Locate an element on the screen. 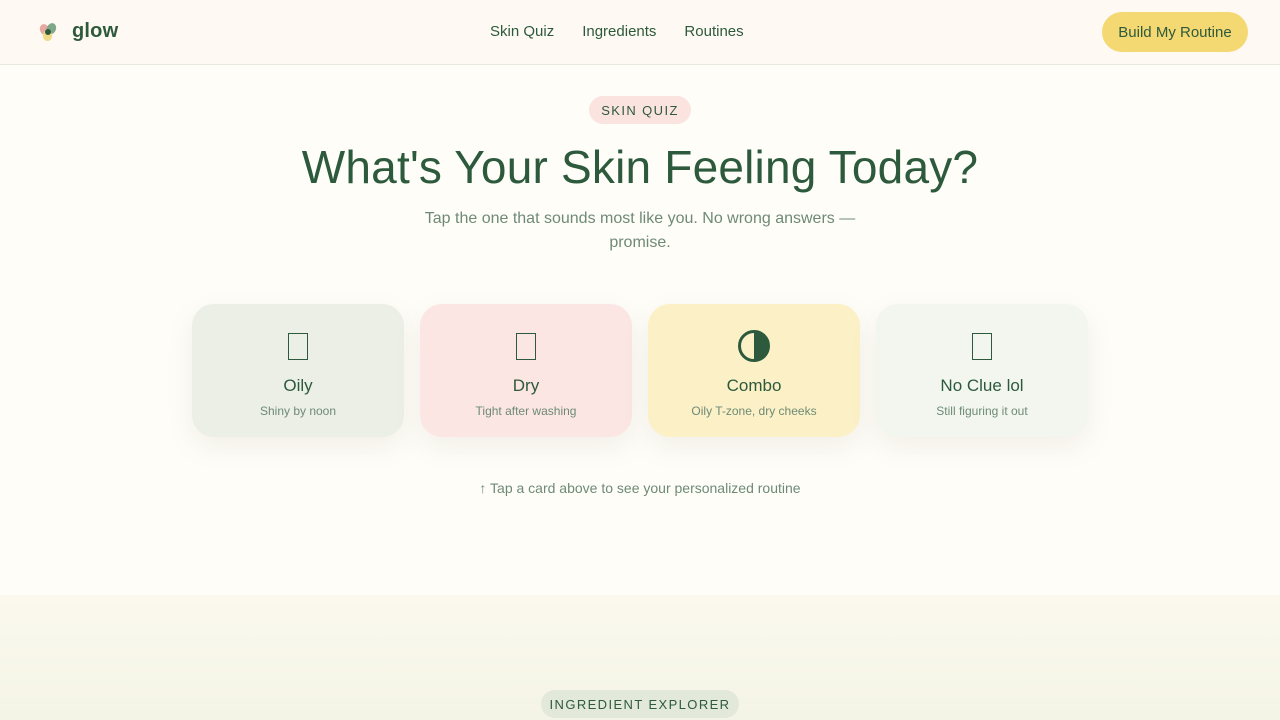 This screenshot has height=720, width=1280. skin-card-no-clue: No Clue lol Still figuring it out is located at coordinates (982, 370).